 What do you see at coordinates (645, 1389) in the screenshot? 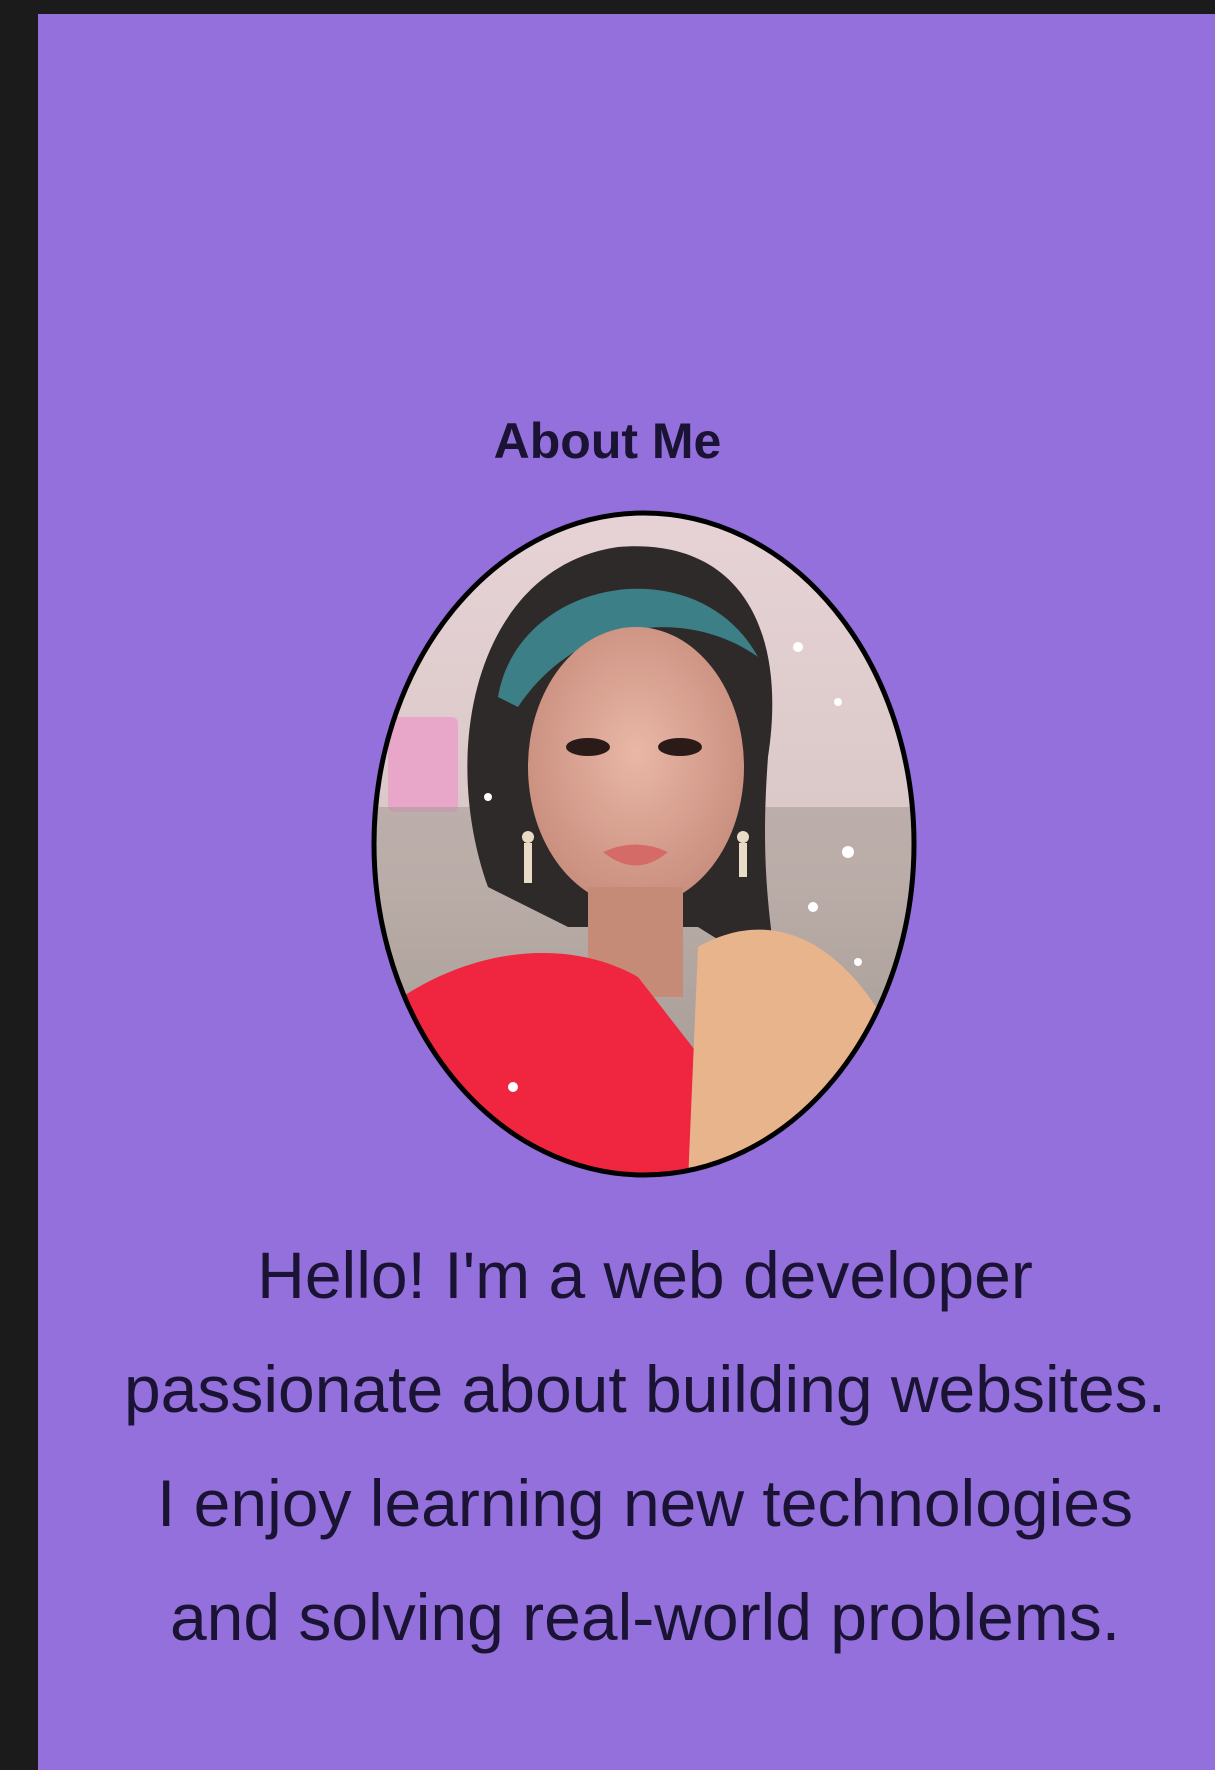
I see `bio-line: passionate about building websites.` at bounding box center [645, 1389].